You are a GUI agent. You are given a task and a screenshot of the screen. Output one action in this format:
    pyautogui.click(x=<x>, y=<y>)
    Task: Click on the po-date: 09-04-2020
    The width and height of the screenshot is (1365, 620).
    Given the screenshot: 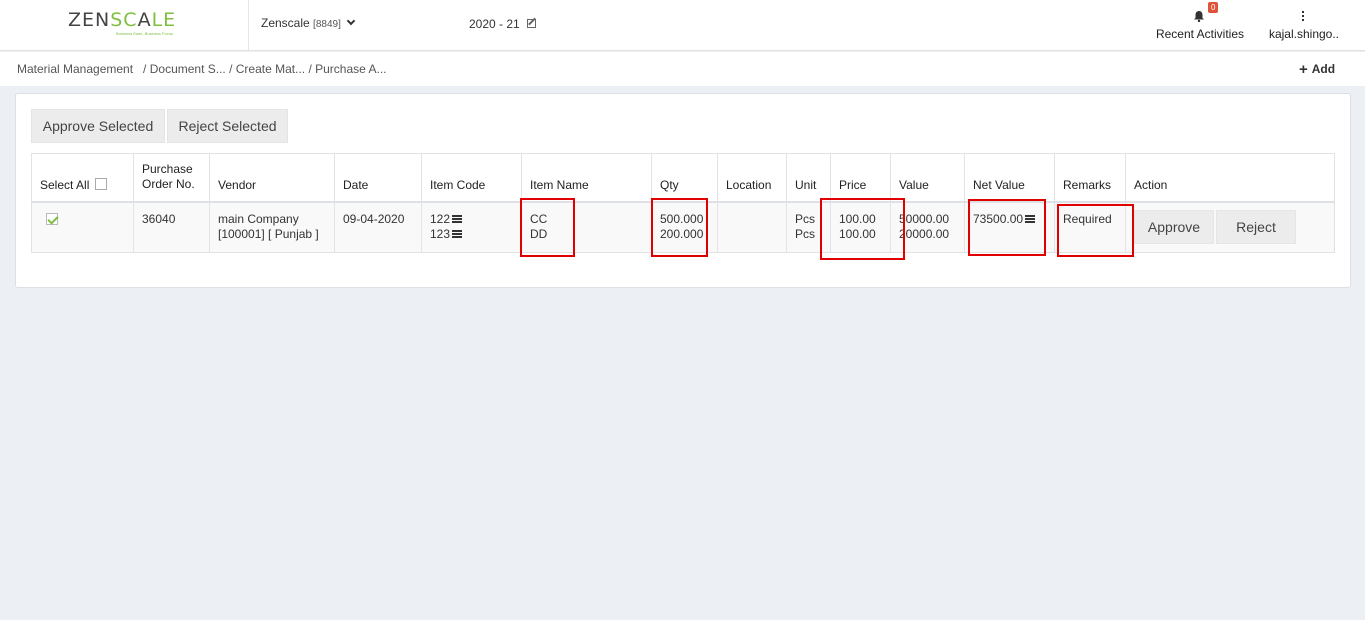 What is the action you would take?
    pyautogui.click(x=378, y=227)
    